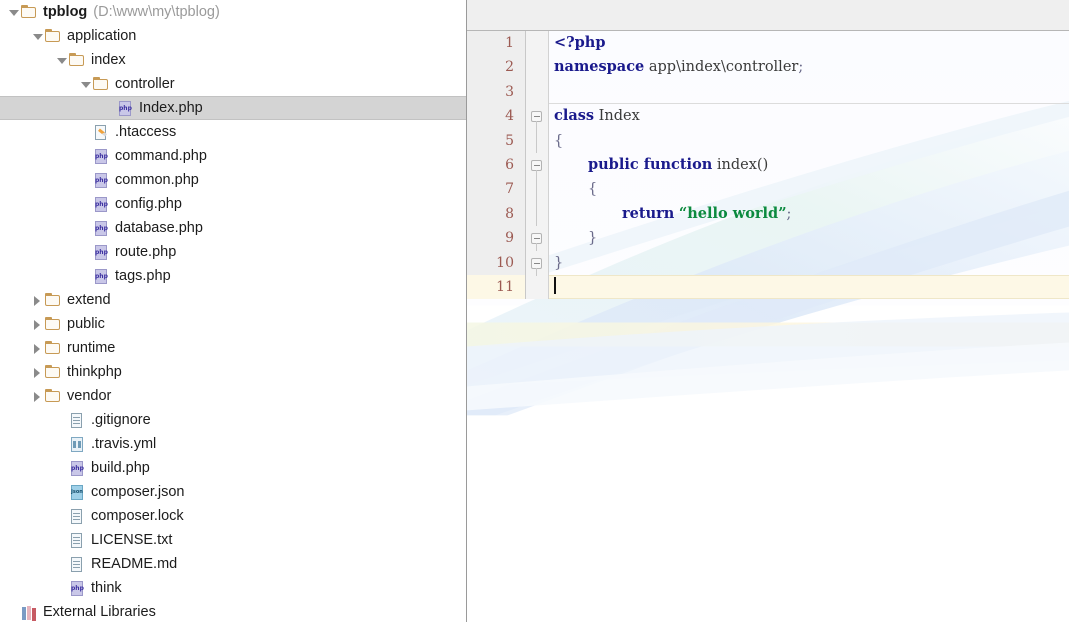  Describe the element at coordinates (233, 516) in the screenshot. I see `tree-item-composer-lock: composer.lock` at that location.